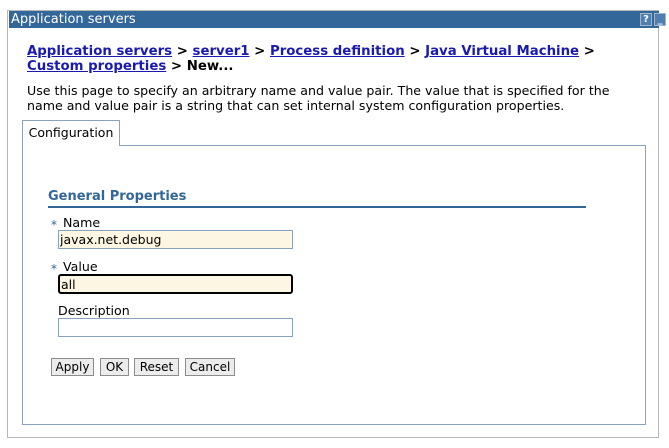  Describe the element at coordinates (80, 266) in the screenshot. I see `value-label: Value` at that location.